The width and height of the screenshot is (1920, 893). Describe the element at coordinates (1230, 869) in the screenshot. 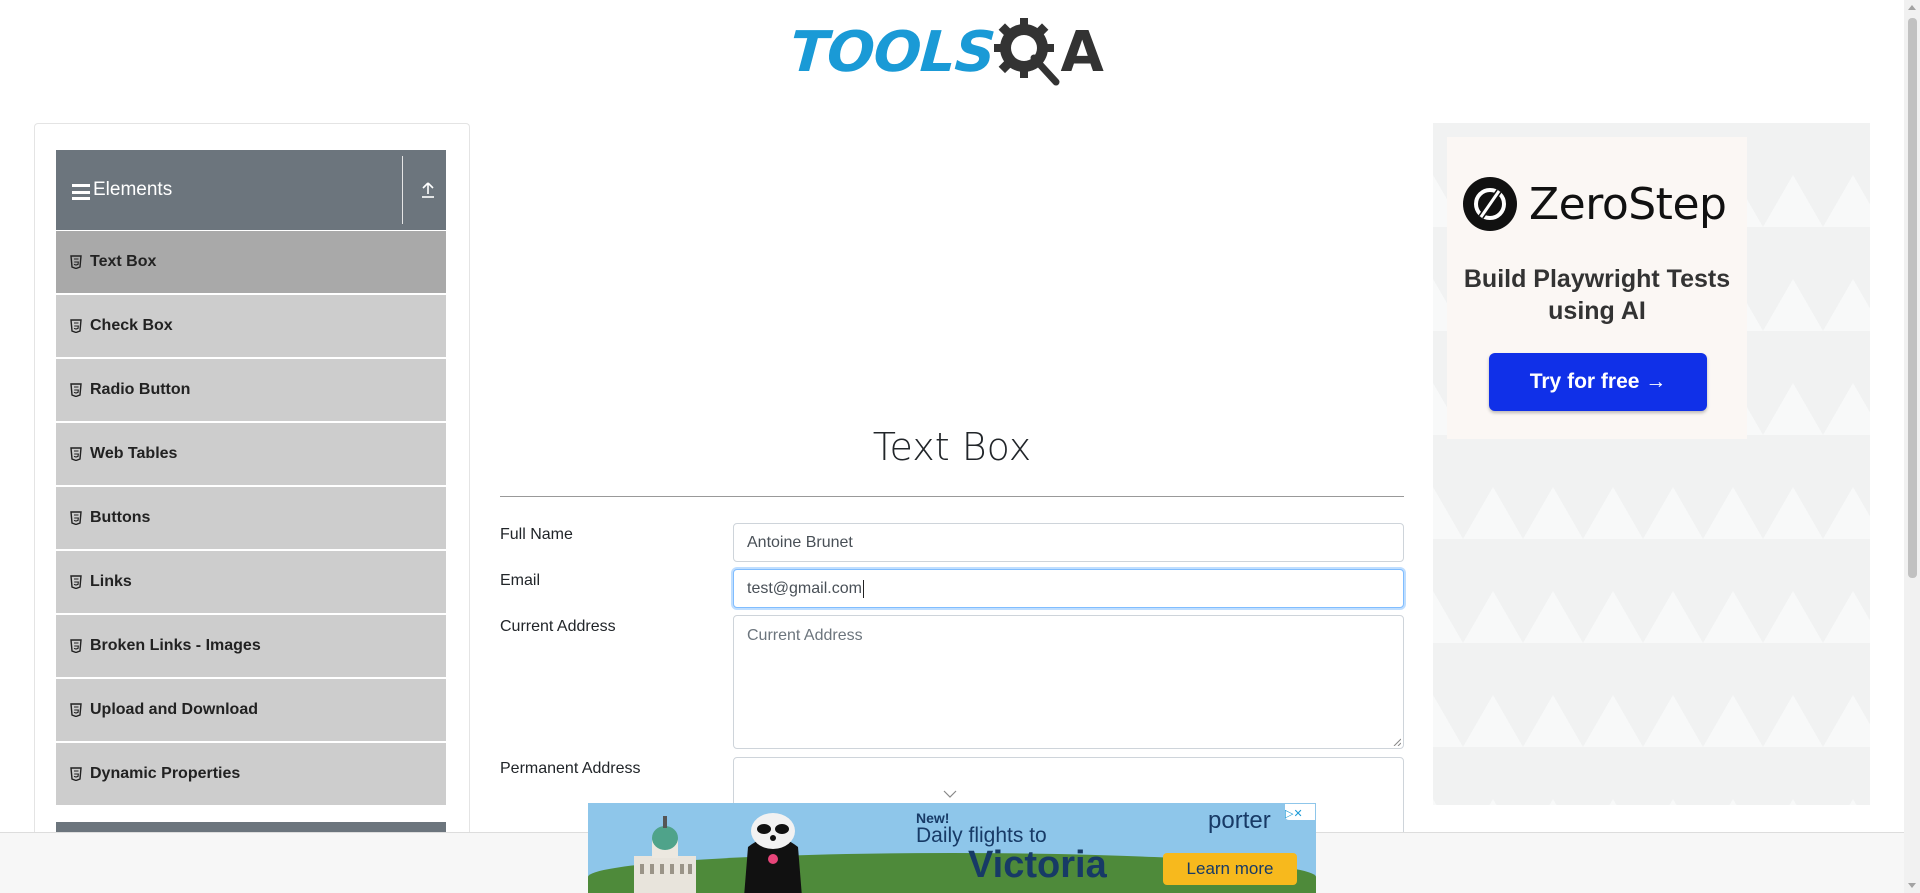

I see `learn-more-button: Learn more` at that location.